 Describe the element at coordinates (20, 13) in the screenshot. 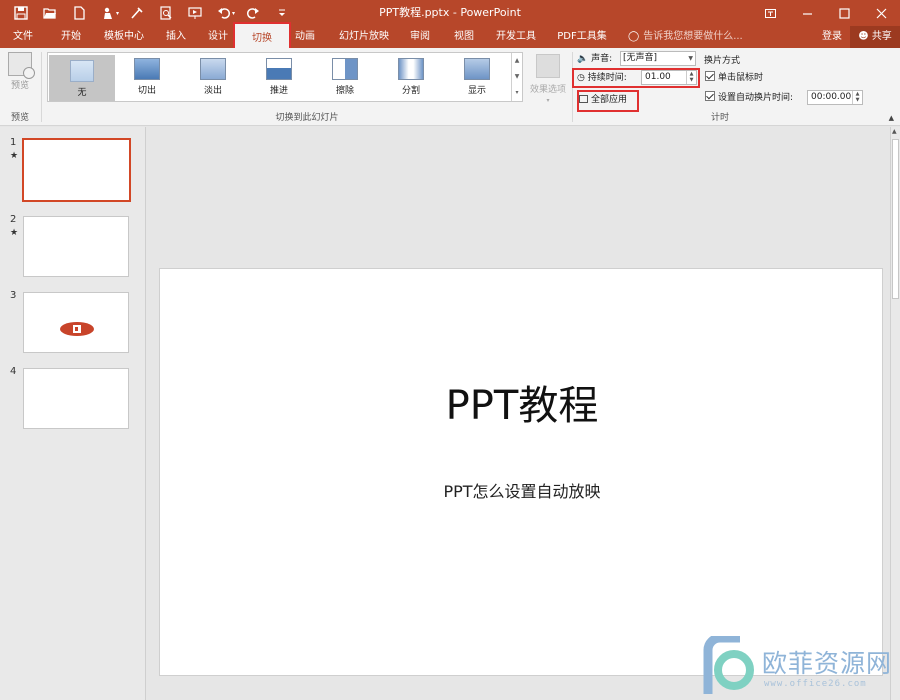

I see `save-icon` at that location.